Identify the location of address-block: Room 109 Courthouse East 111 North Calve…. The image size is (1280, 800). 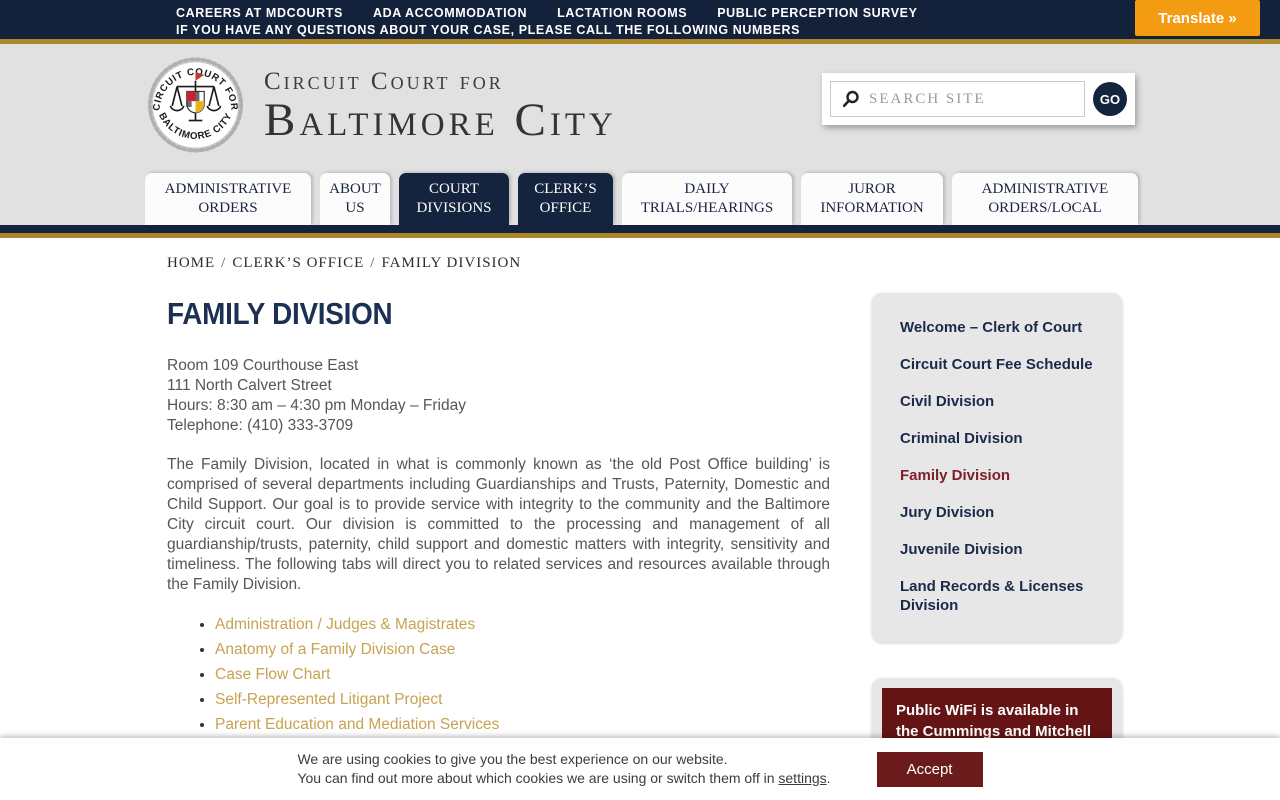
(498, 396).